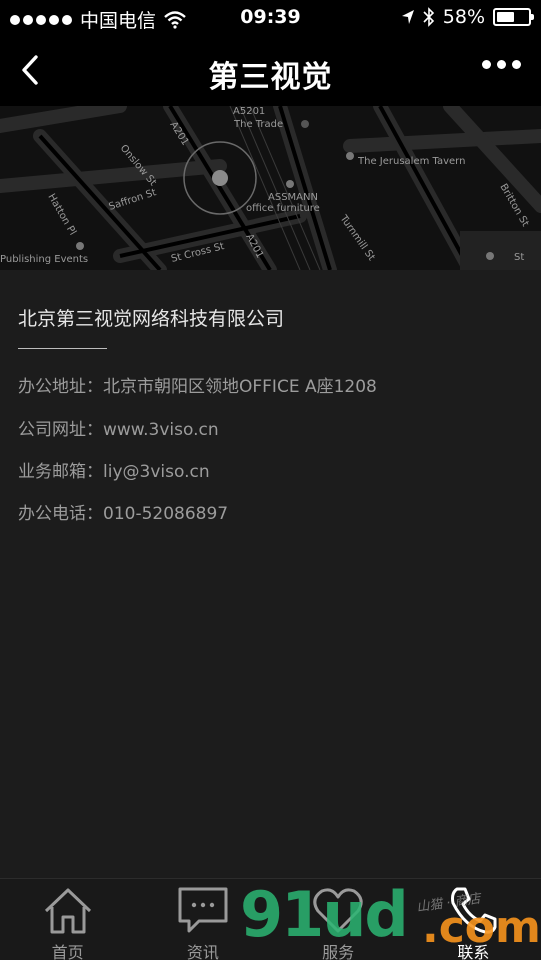  What do you see at coordinates (338, 910) in the screenshot?
I see `heart-icon` at bounding box center [338, 910].